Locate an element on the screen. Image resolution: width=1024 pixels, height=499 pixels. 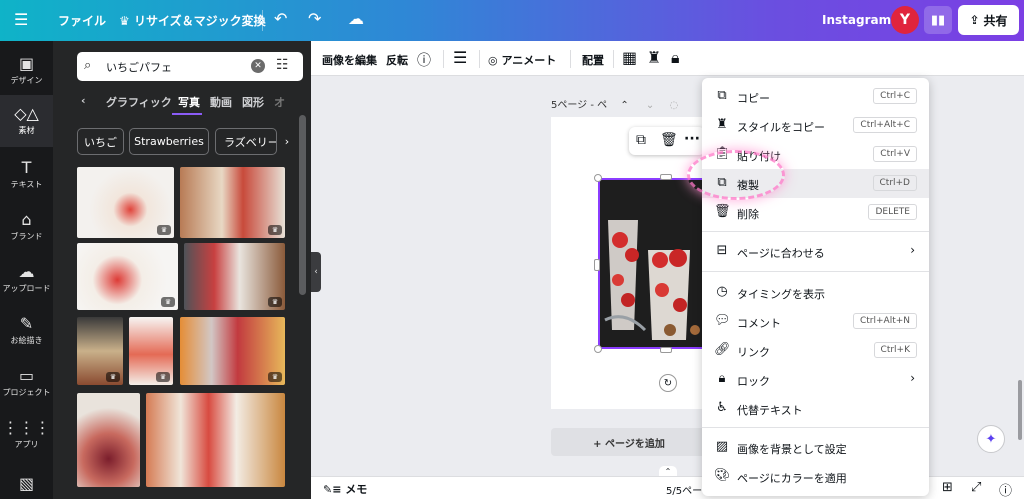
menu-item-alt-text: ♿︎ 代替テキスト is located at coordinates (815, 408).